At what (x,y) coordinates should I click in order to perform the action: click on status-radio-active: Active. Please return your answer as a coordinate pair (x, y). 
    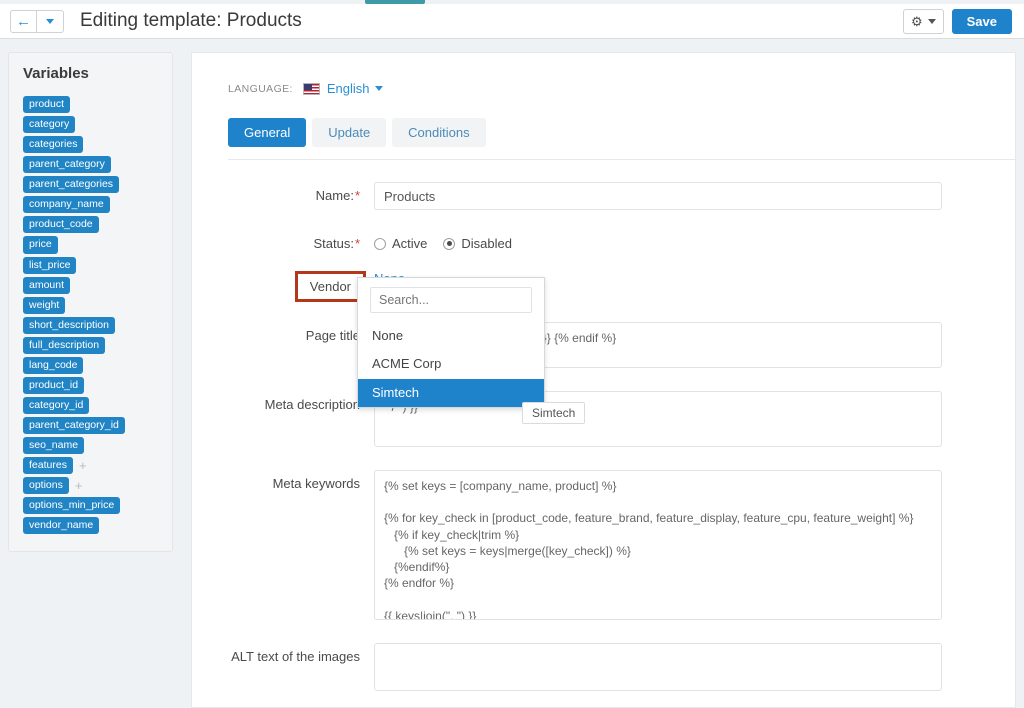
    Looking at the image, I should click on (400, 243).